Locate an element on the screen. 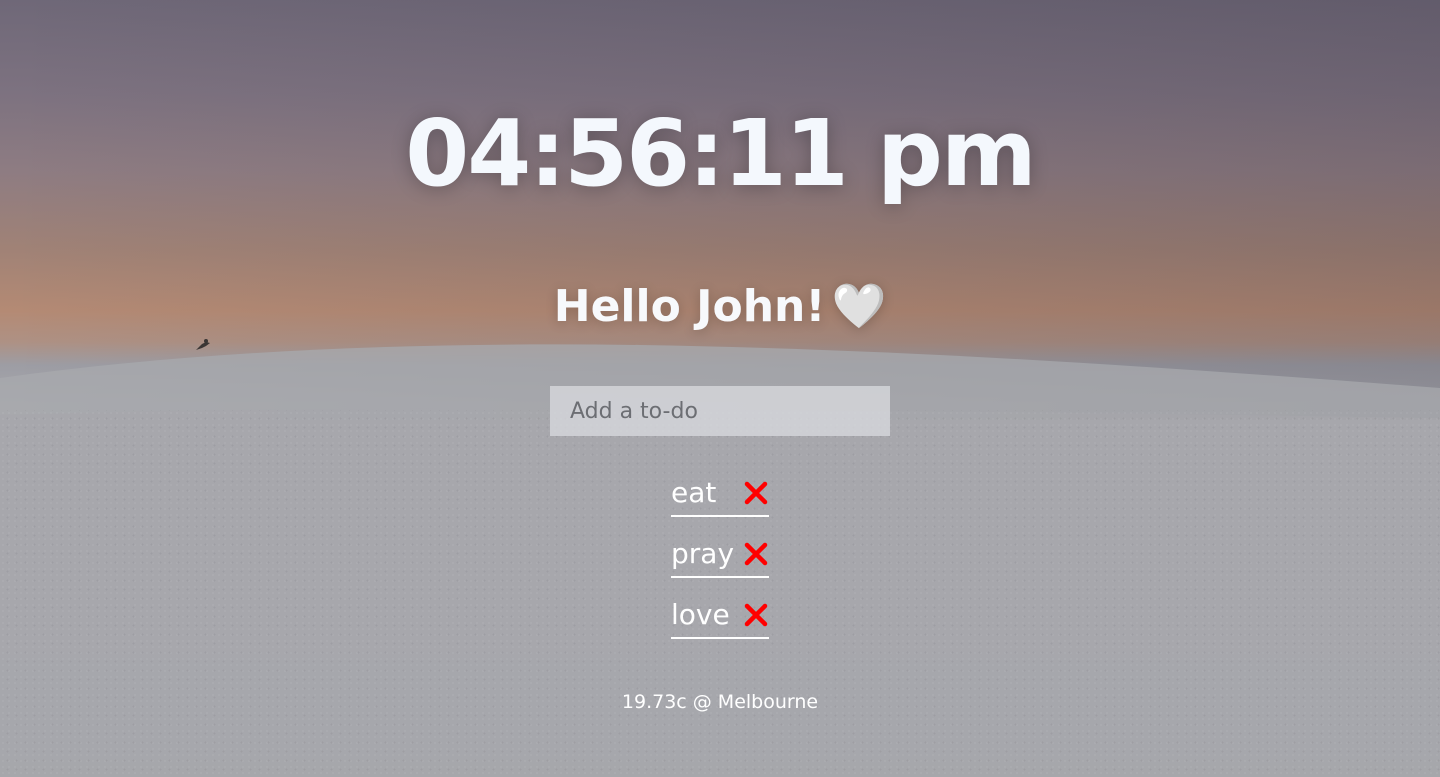  greeting-text: Hello John! is located at coordinates (689, 306).